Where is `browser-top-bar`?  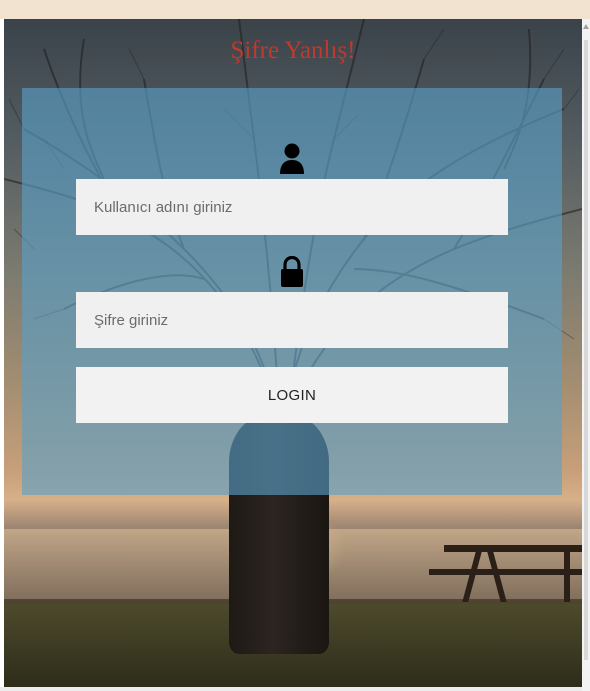
browser-top-bar is located at coordinates (295, 9).